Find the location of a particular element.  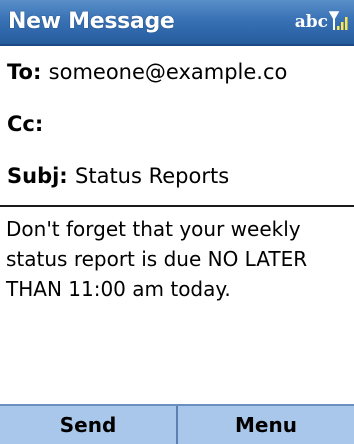

subject-input: Status Reports is located at coordinates (152, 176).